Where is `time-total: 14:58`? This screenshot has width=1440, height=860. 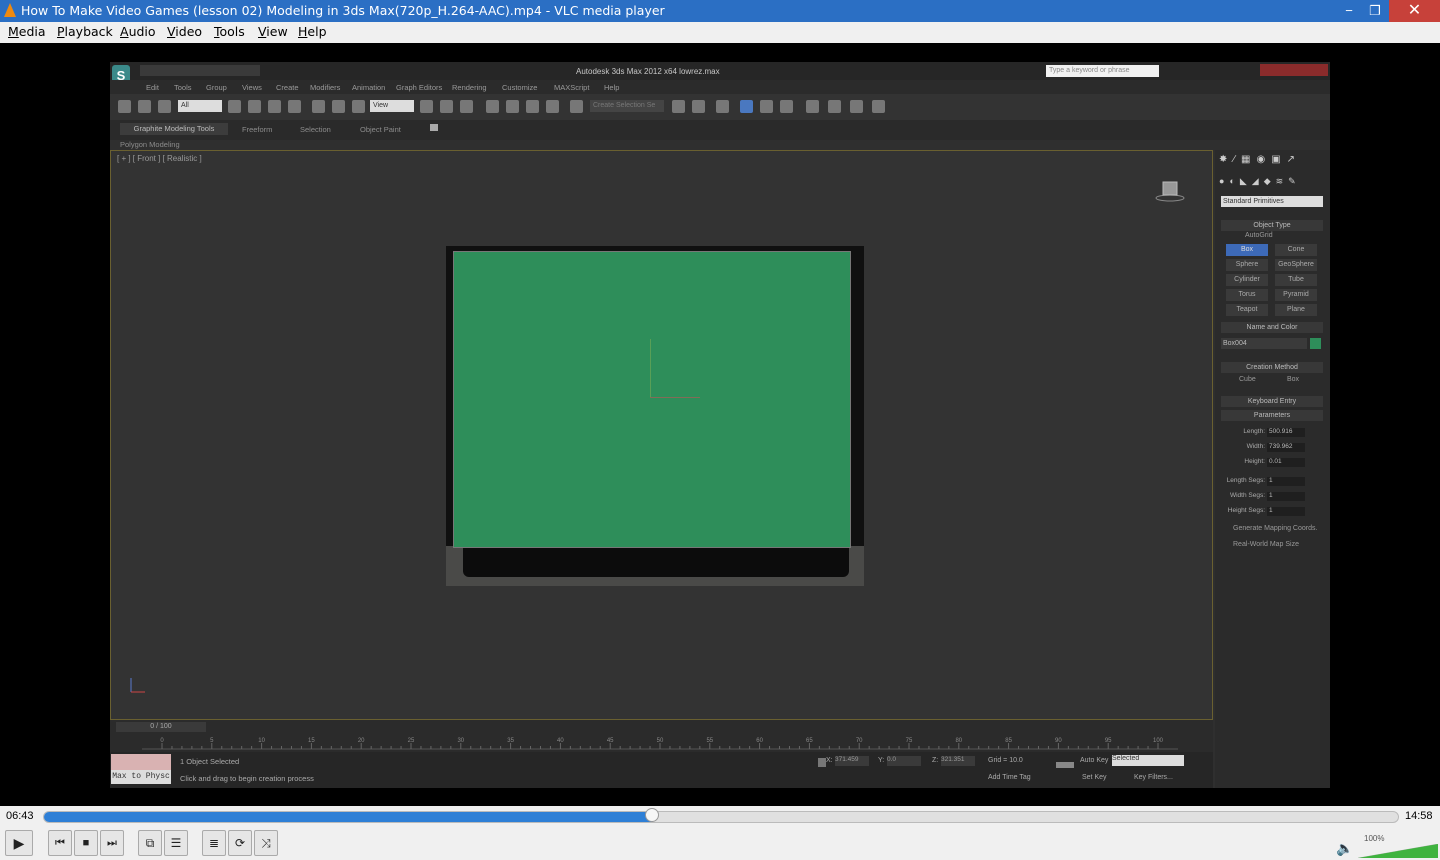 time-total: 14:58 is located at coordinates (1419, 816).